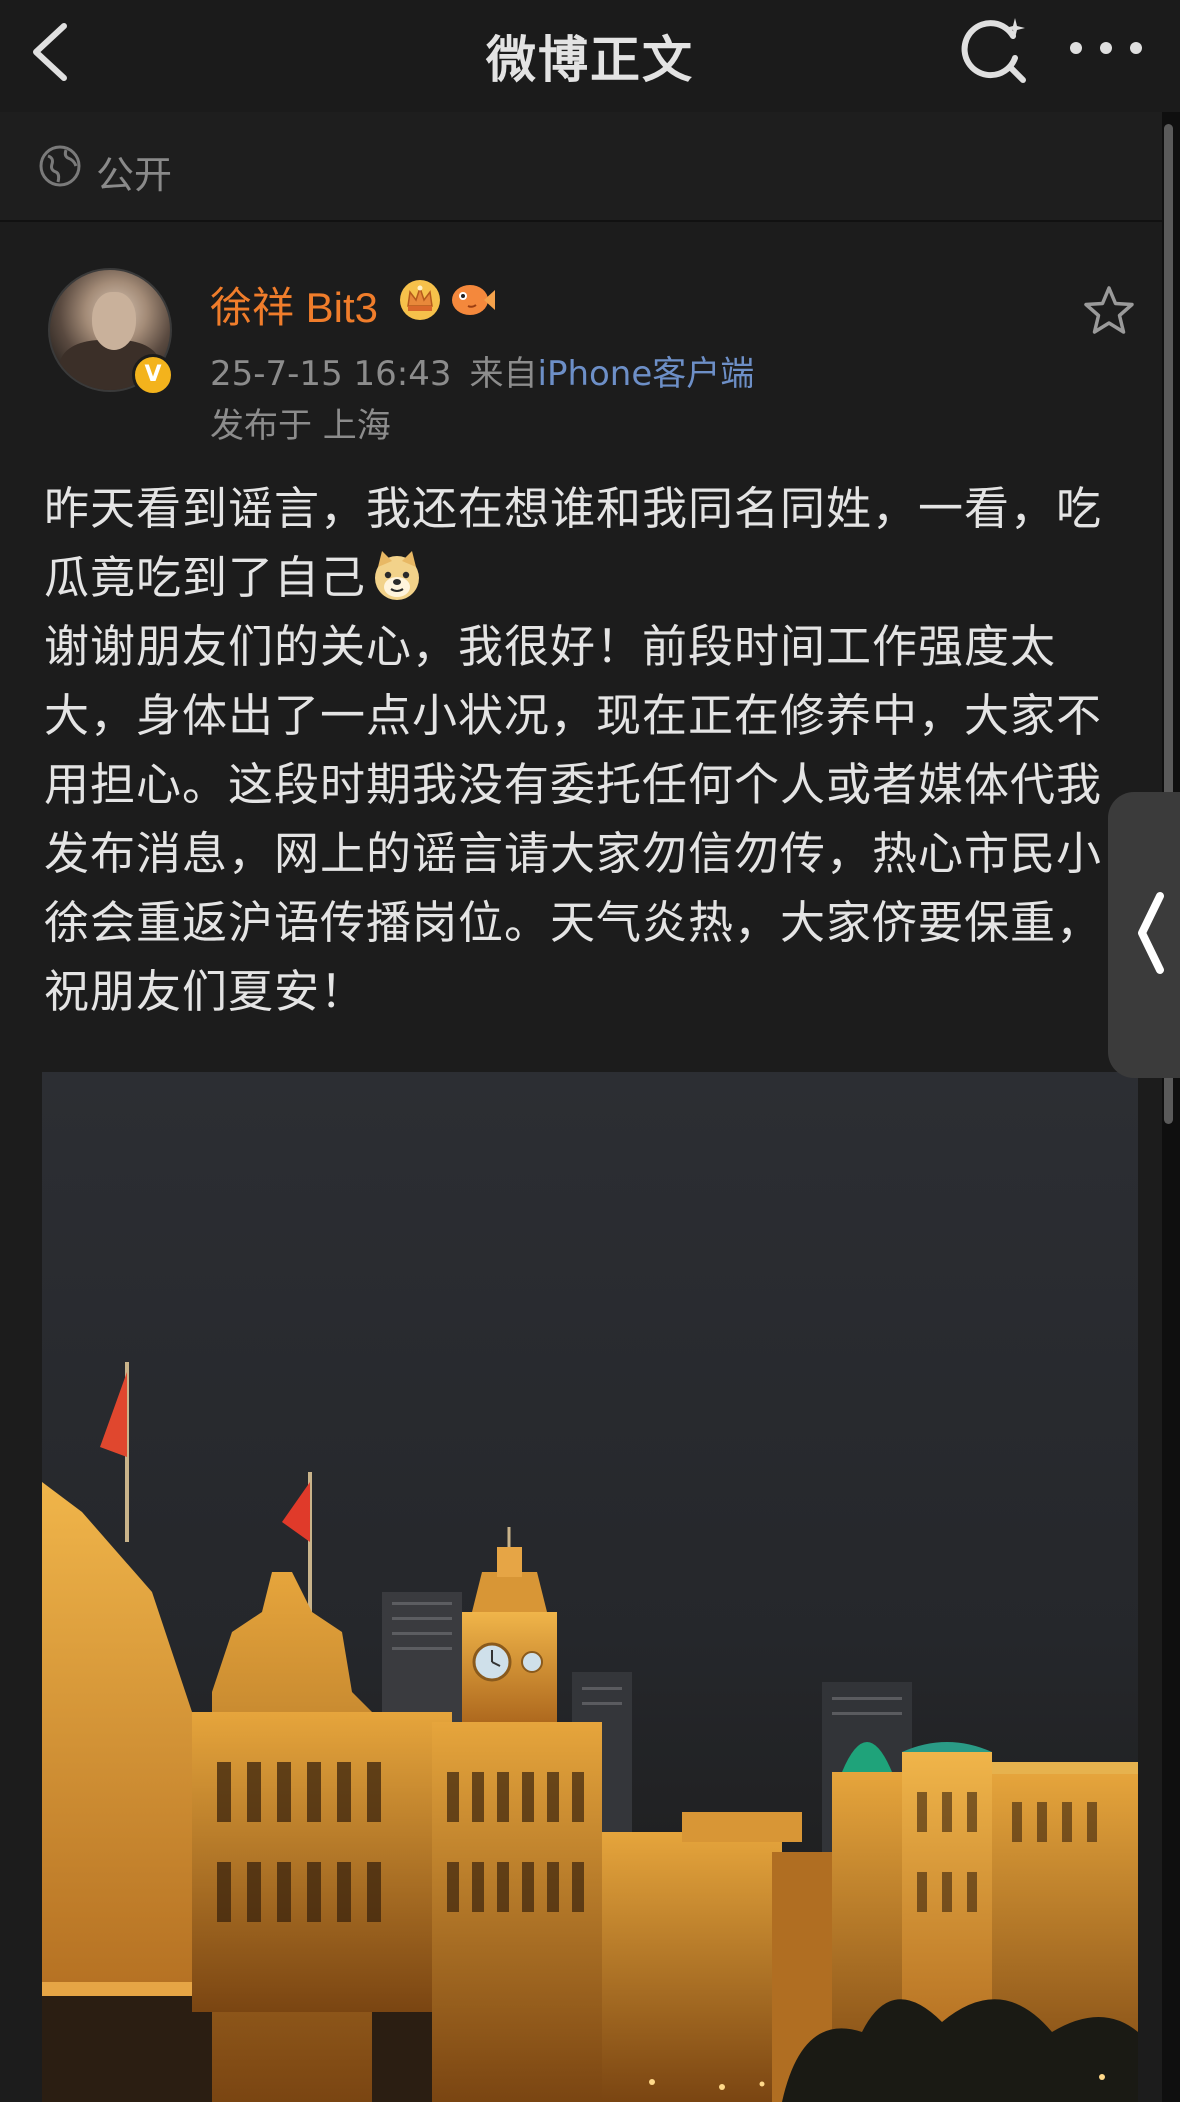 The height and width of the screenshot is (2102, 1180). I want to click on globe-icon, so click(60, 166).